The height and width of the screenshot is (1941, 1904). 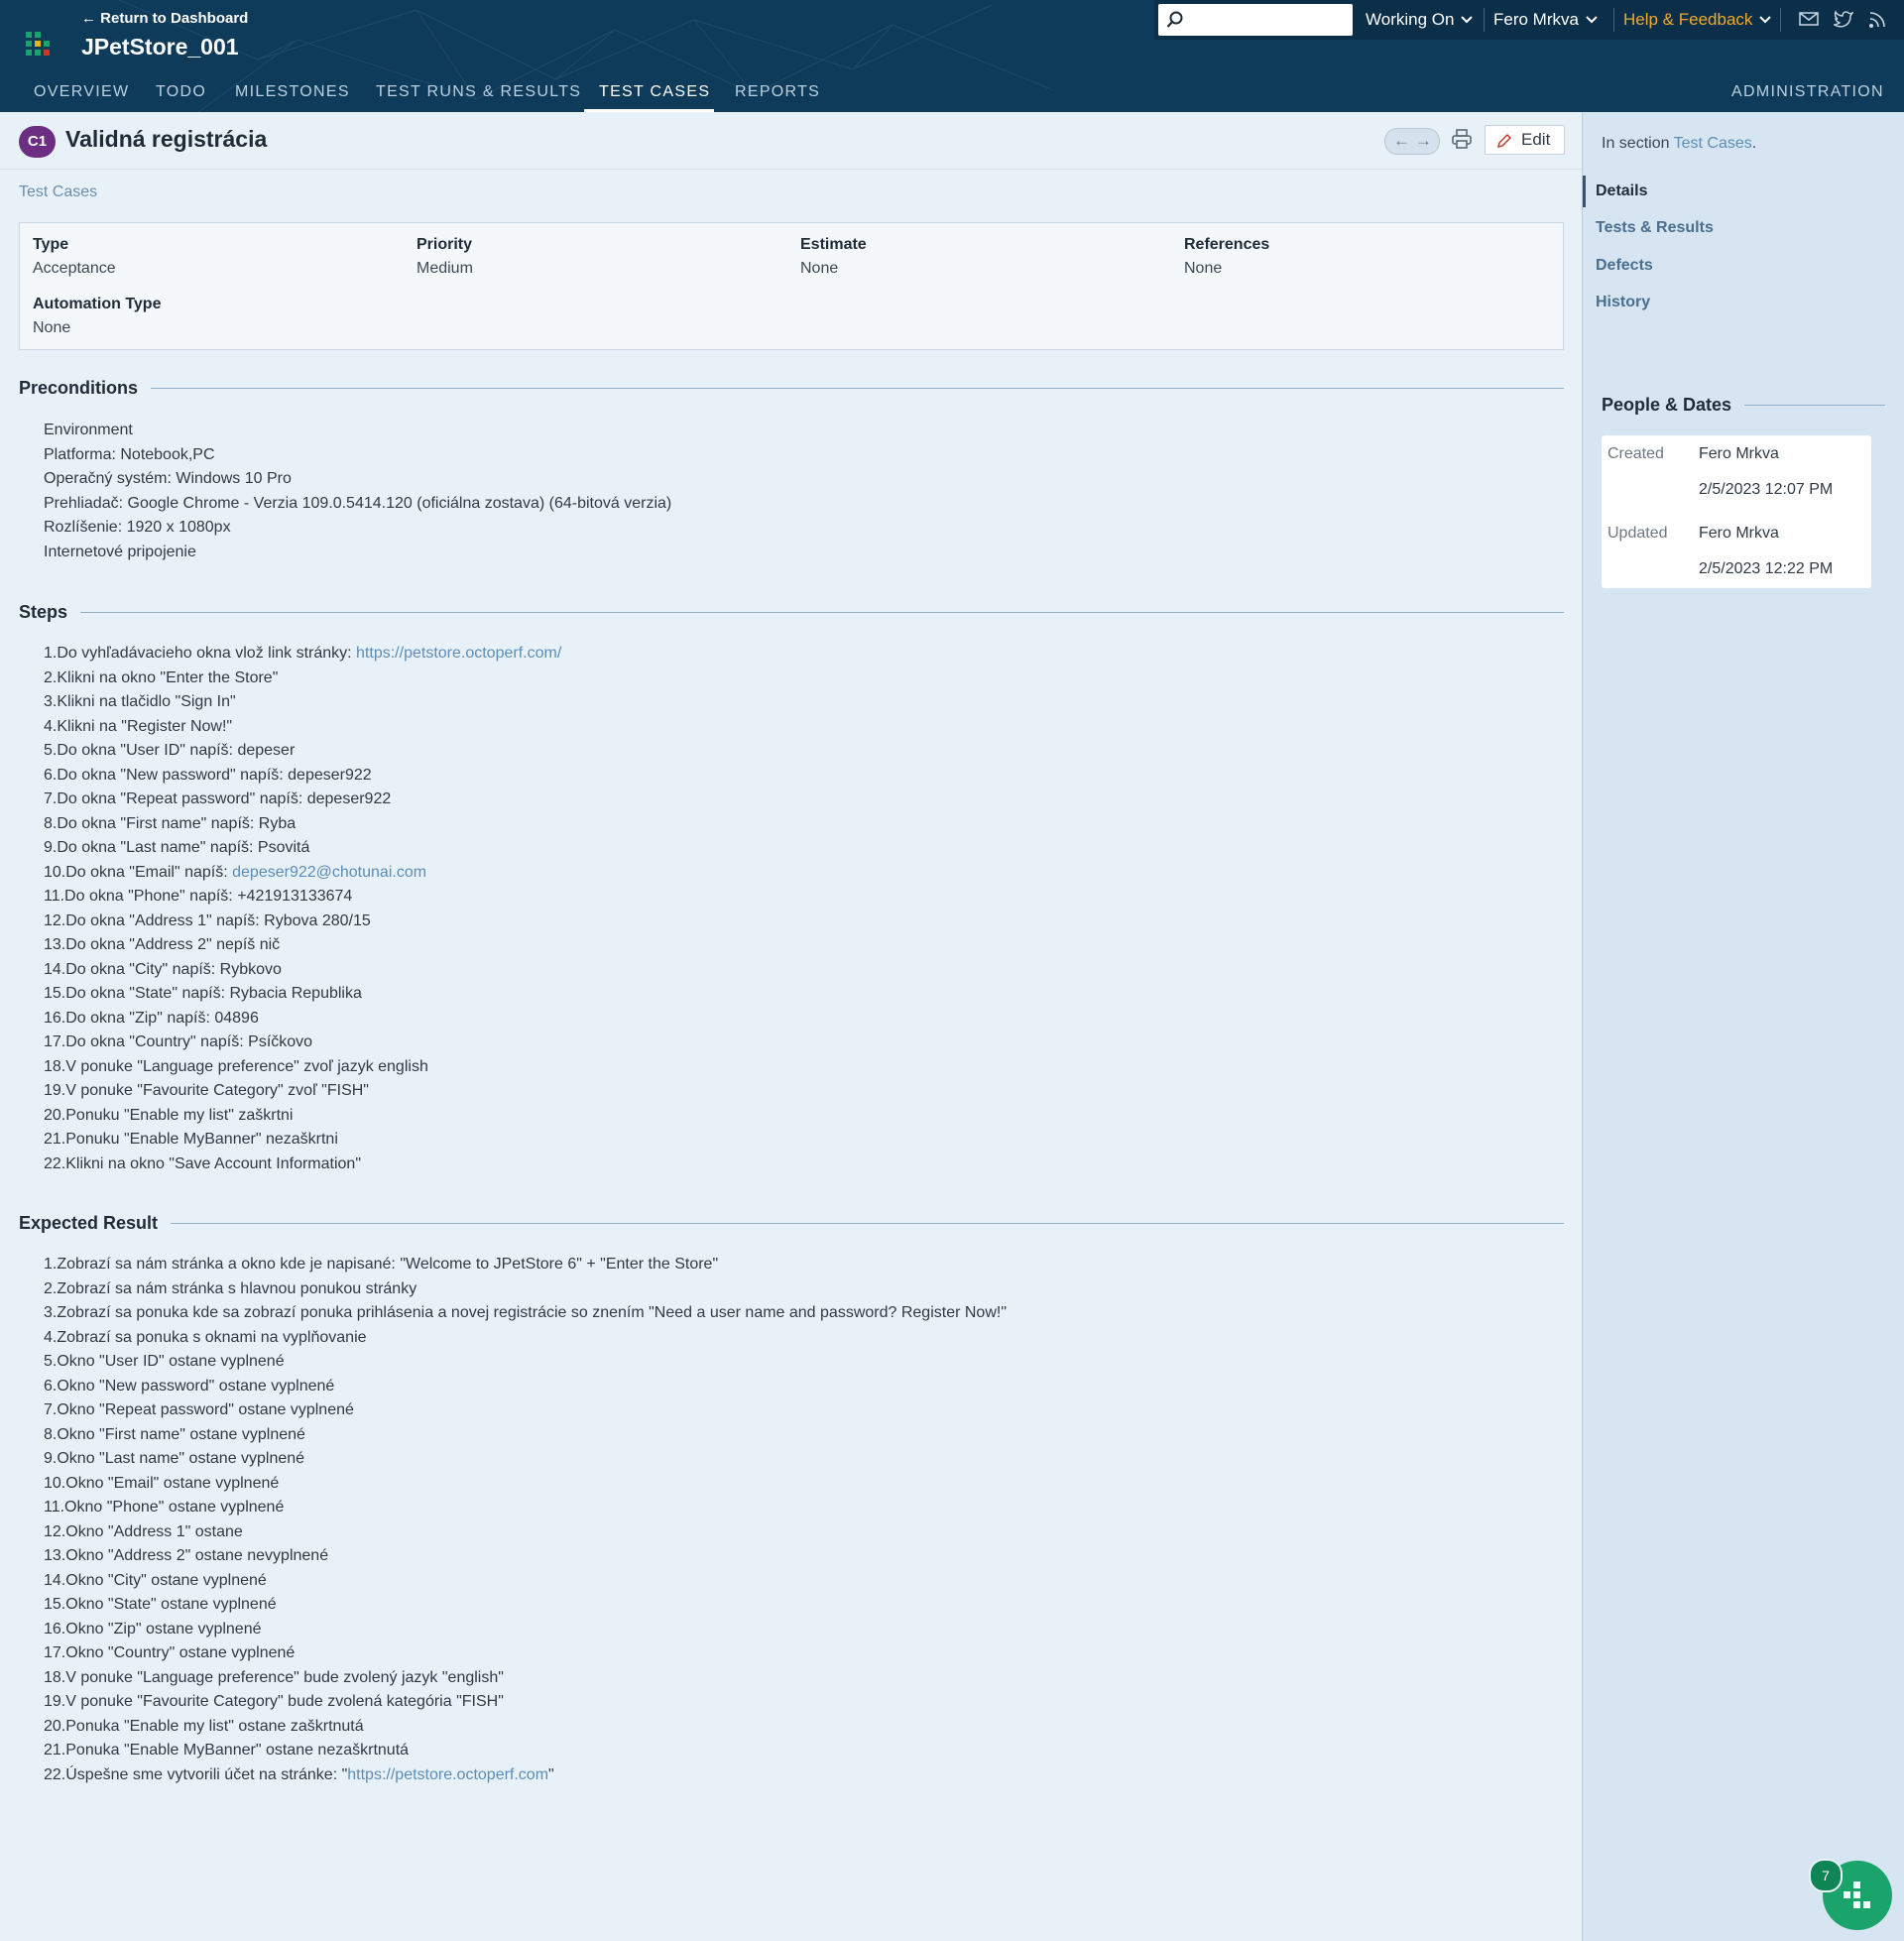 I want to click on prev-next-arrows: ← →, so click(x=1412, y=141).